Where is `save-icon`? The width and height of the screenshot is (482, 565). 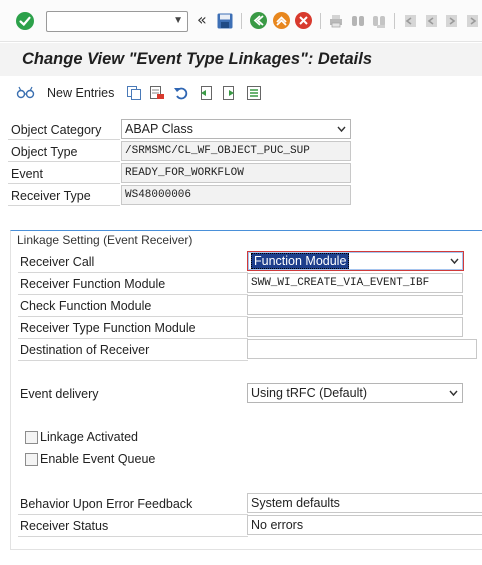 save-icon is located at coordinates (225, 21).